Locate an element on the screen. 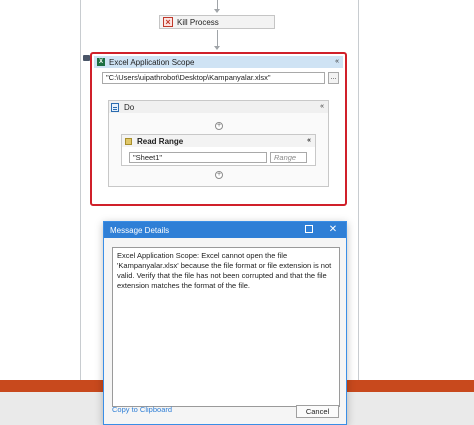  scope-header: X Excel Application Scope « is located at coordinates (218, 62).